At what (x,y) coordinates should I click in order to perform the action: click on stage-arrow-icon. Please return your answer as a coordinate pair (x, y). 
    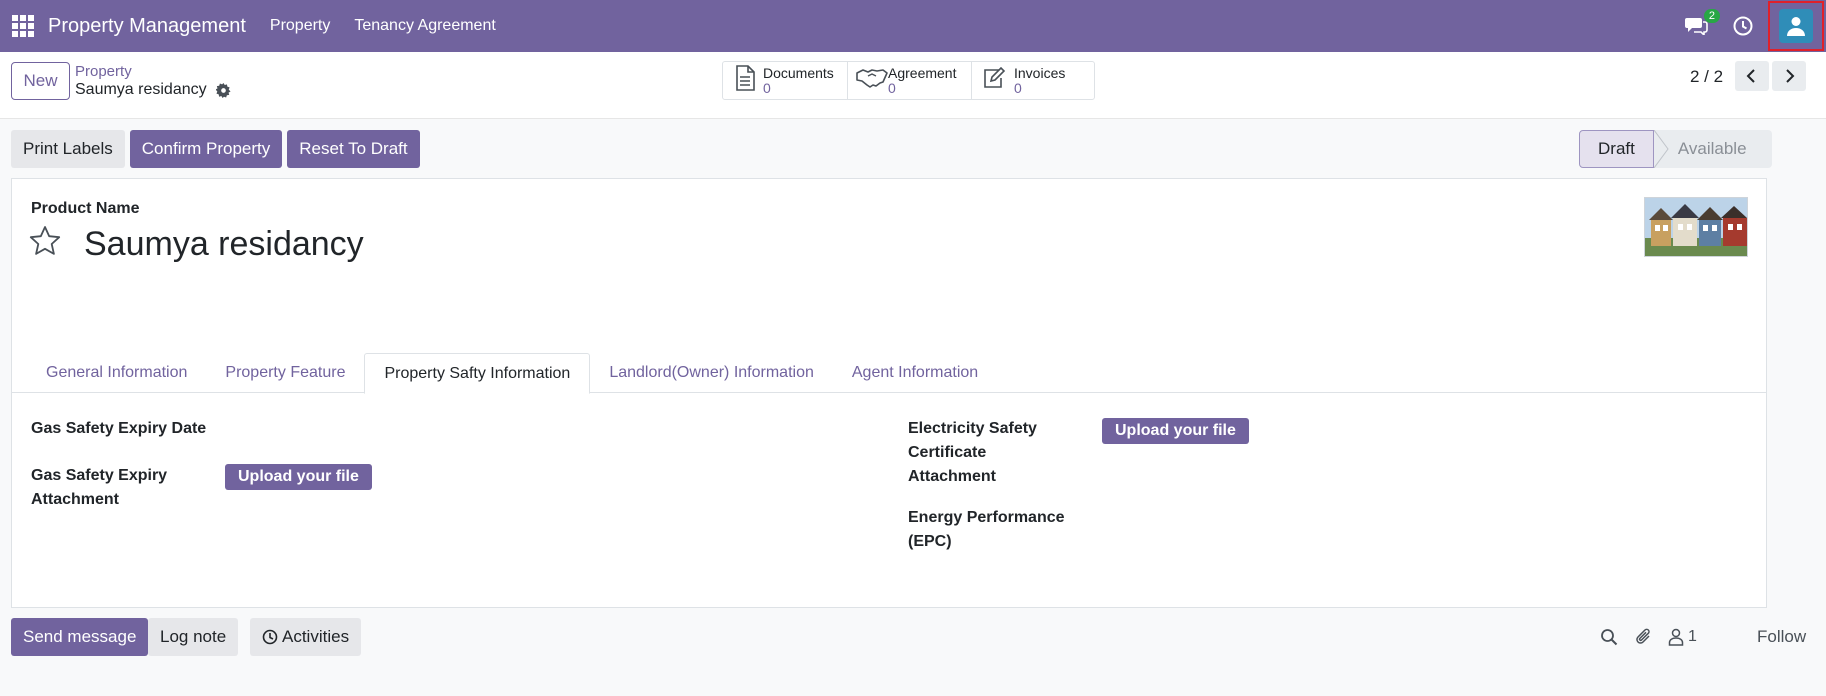
    Looking at the image, I should click on (1661, 149).